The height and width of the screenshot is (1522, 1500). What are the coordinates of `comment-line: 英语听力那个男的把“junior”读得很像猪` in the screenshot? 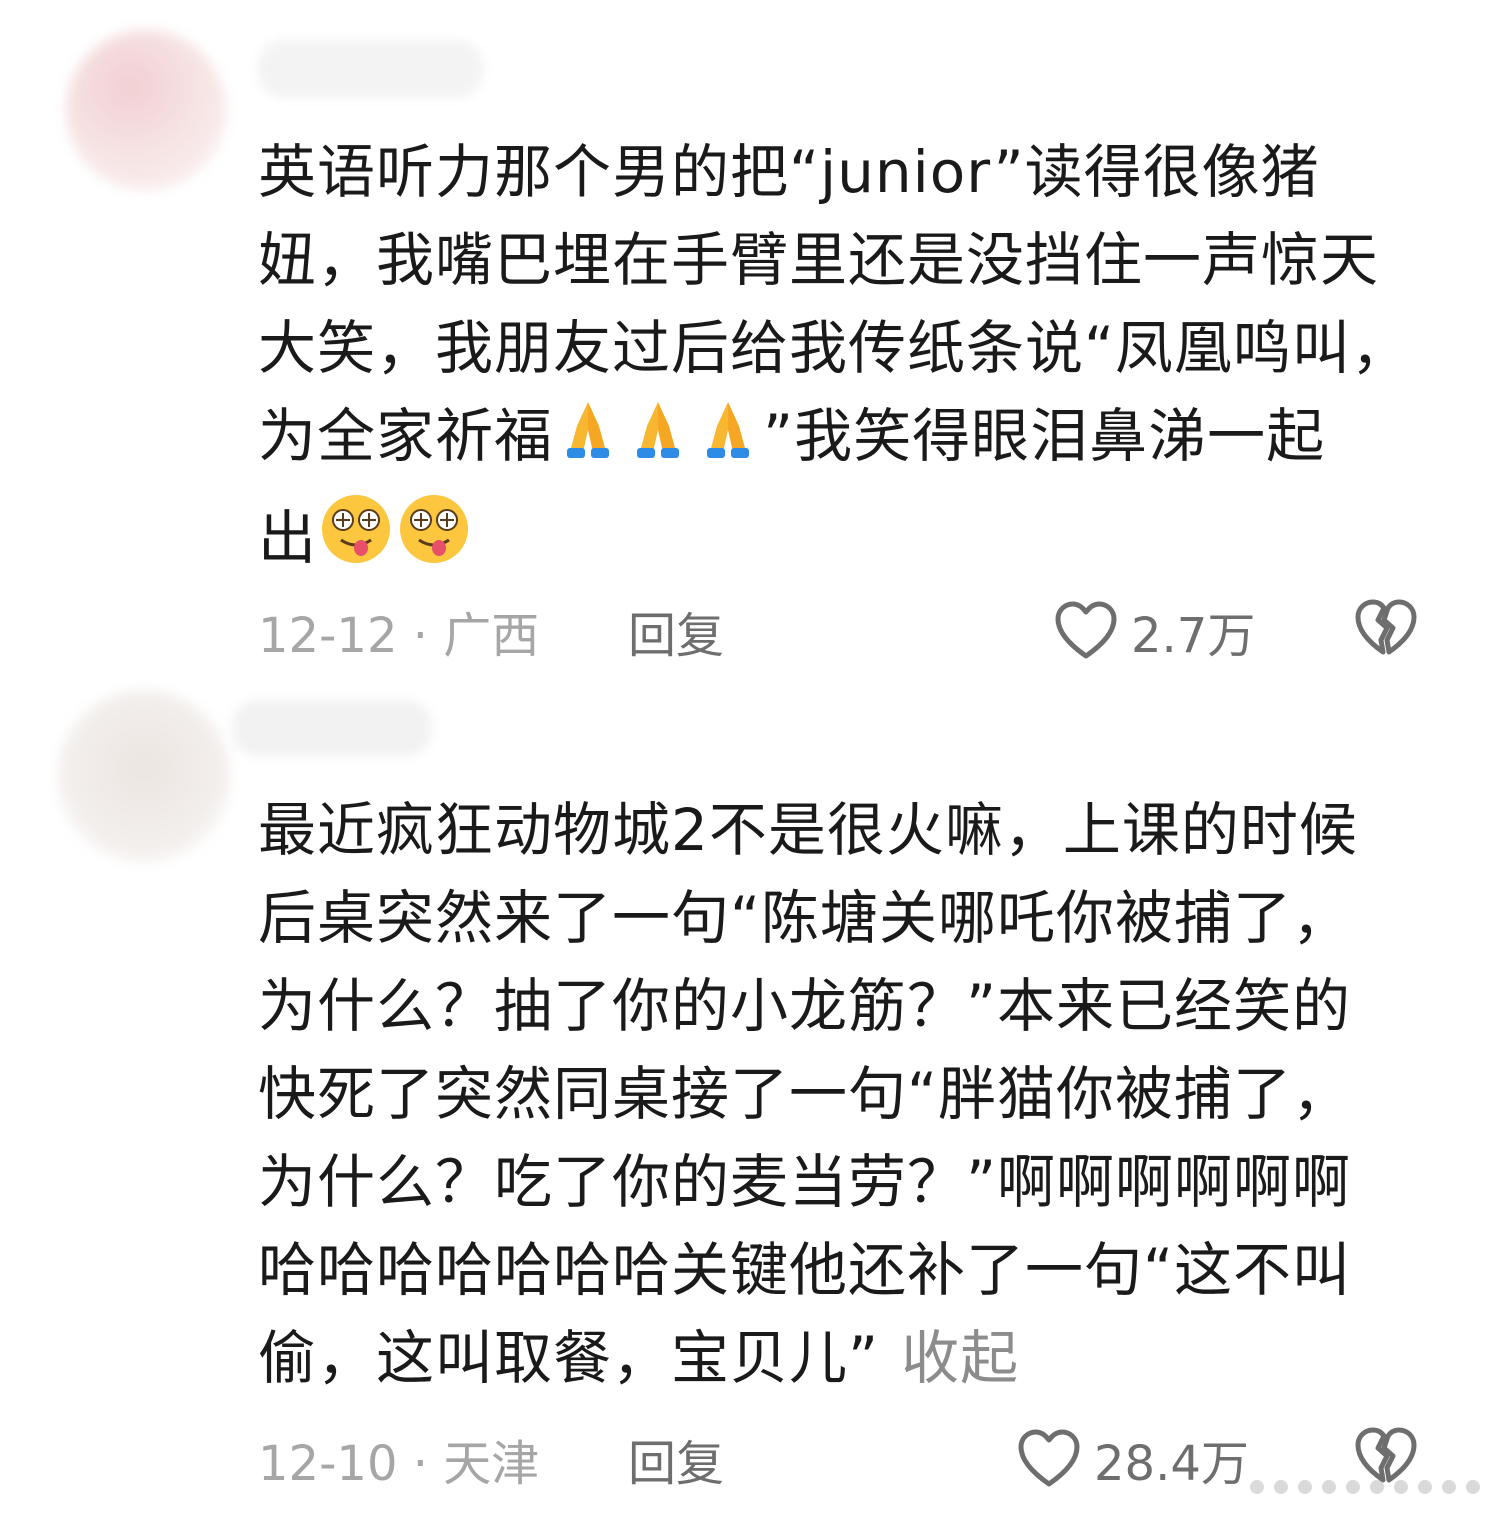 It's located at (789, 172).